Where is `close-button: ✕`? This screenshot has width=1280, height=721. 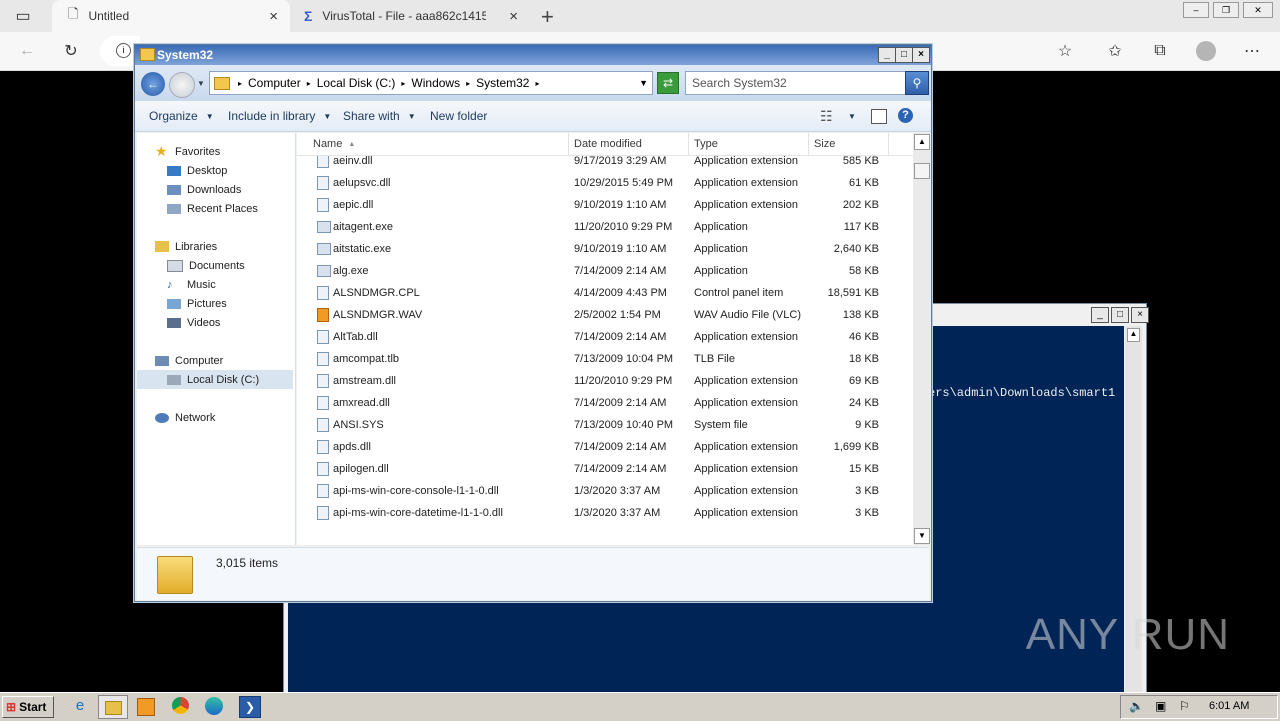 close-button: ✕ is located at coordinates (1258, 10).